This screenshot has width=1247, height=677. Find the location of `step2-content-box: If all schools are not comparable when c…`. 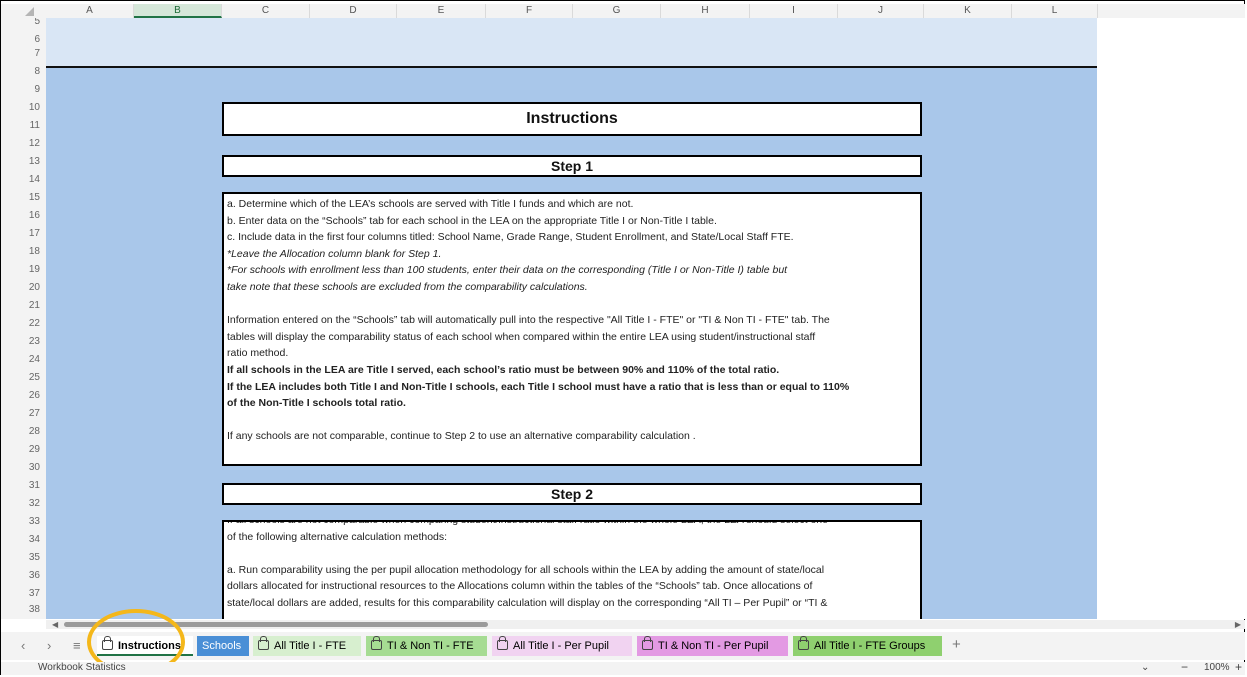

step2-content-box: If all schools are not comparable when c… is located at coordinates (572, 569).